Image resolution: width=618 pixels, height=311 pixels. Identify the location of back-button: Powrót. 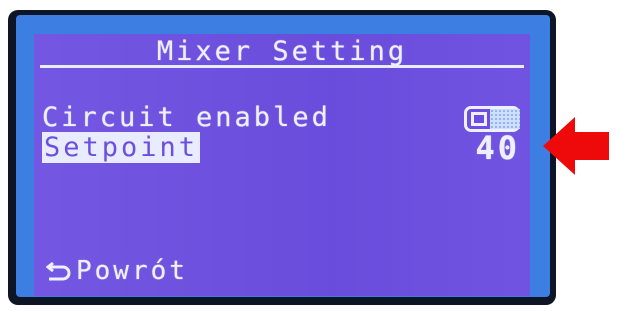
(117, 271).